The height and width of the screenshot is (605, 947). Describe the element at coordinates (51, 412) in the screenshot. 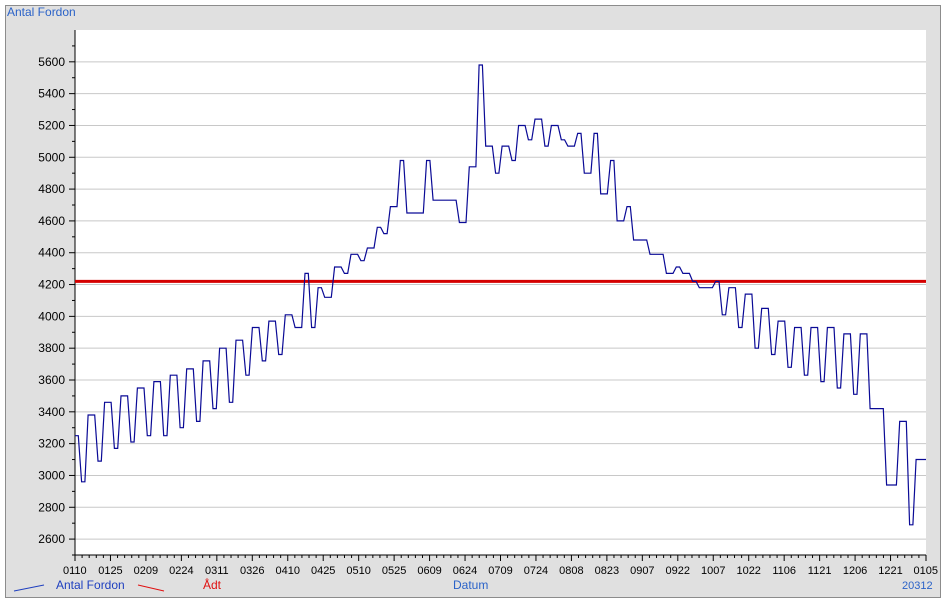

I see `y-tick-label: 3400` at that location.